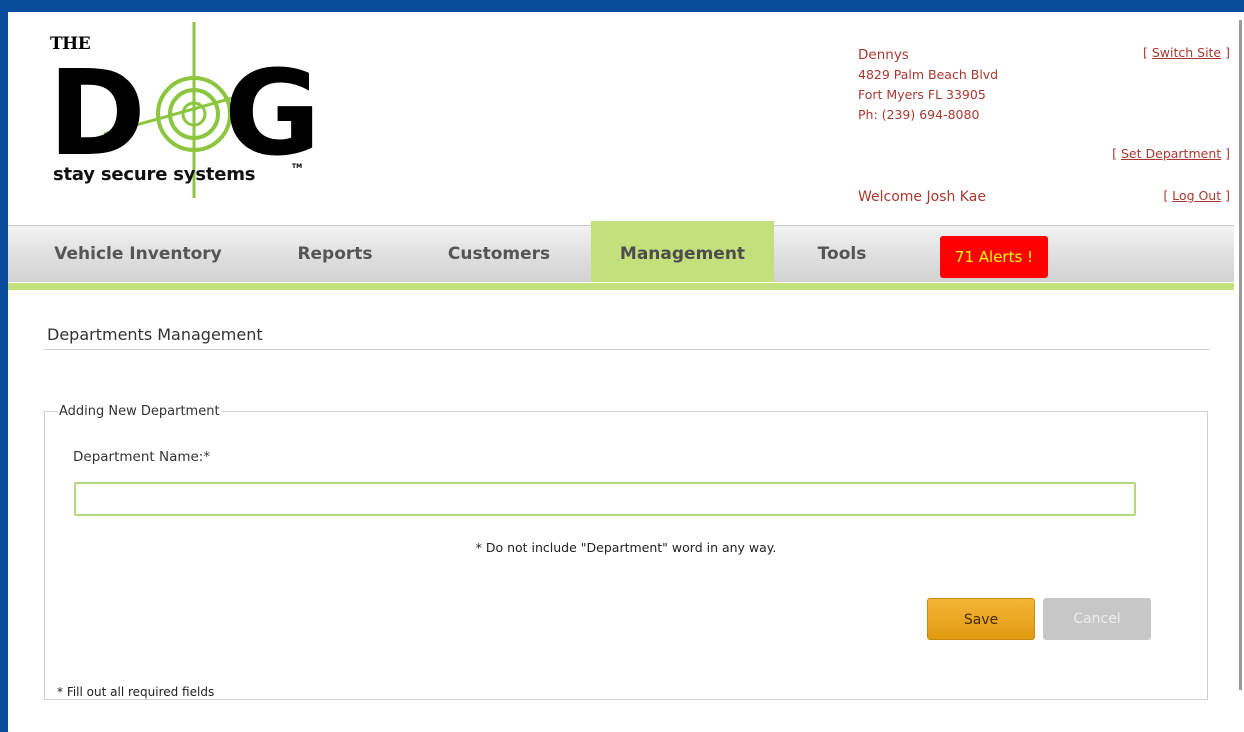  What do you see at coordinates (155, 334) in the screenshot?
I see `page-title: Departments Management` at bounding box center [155, 334].